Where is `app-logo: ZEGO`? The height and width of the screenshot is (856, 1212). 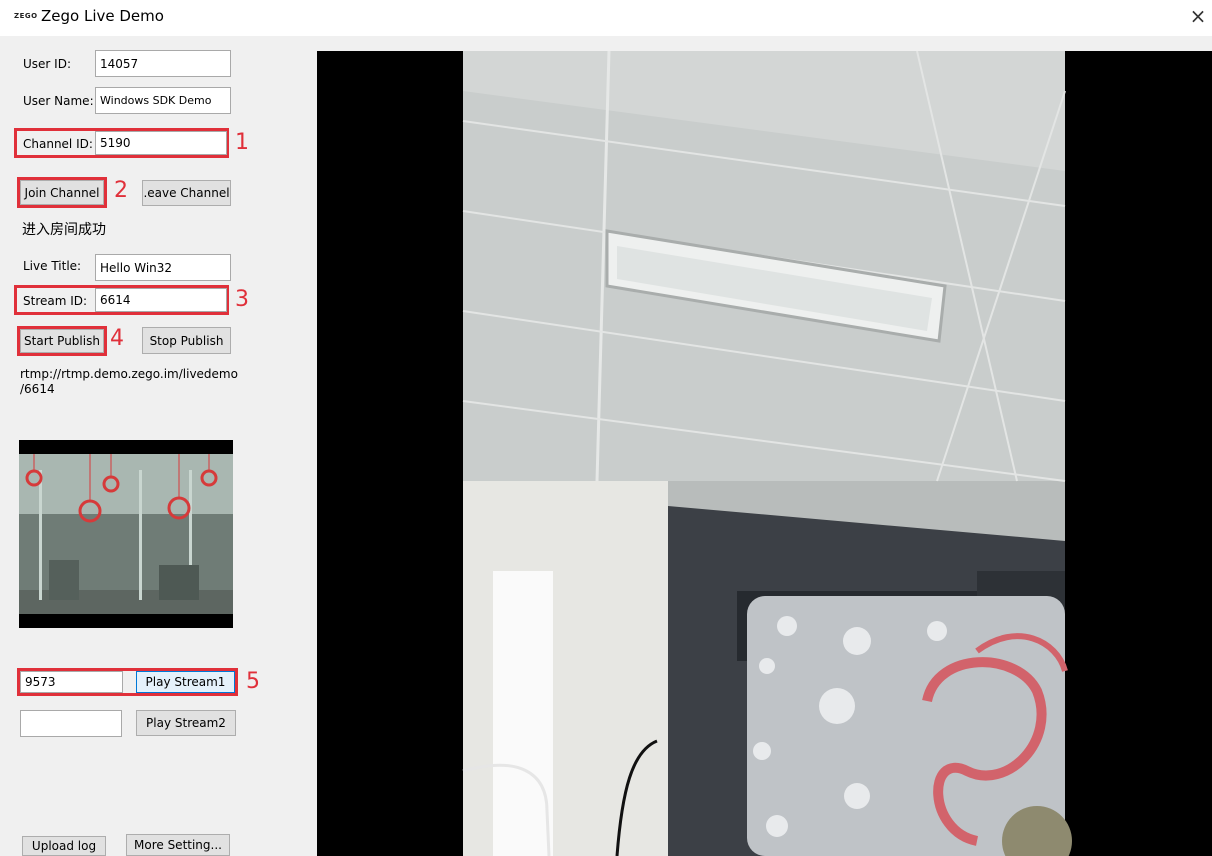
app-logo: ZEGO is located at coordinates (26, 16).